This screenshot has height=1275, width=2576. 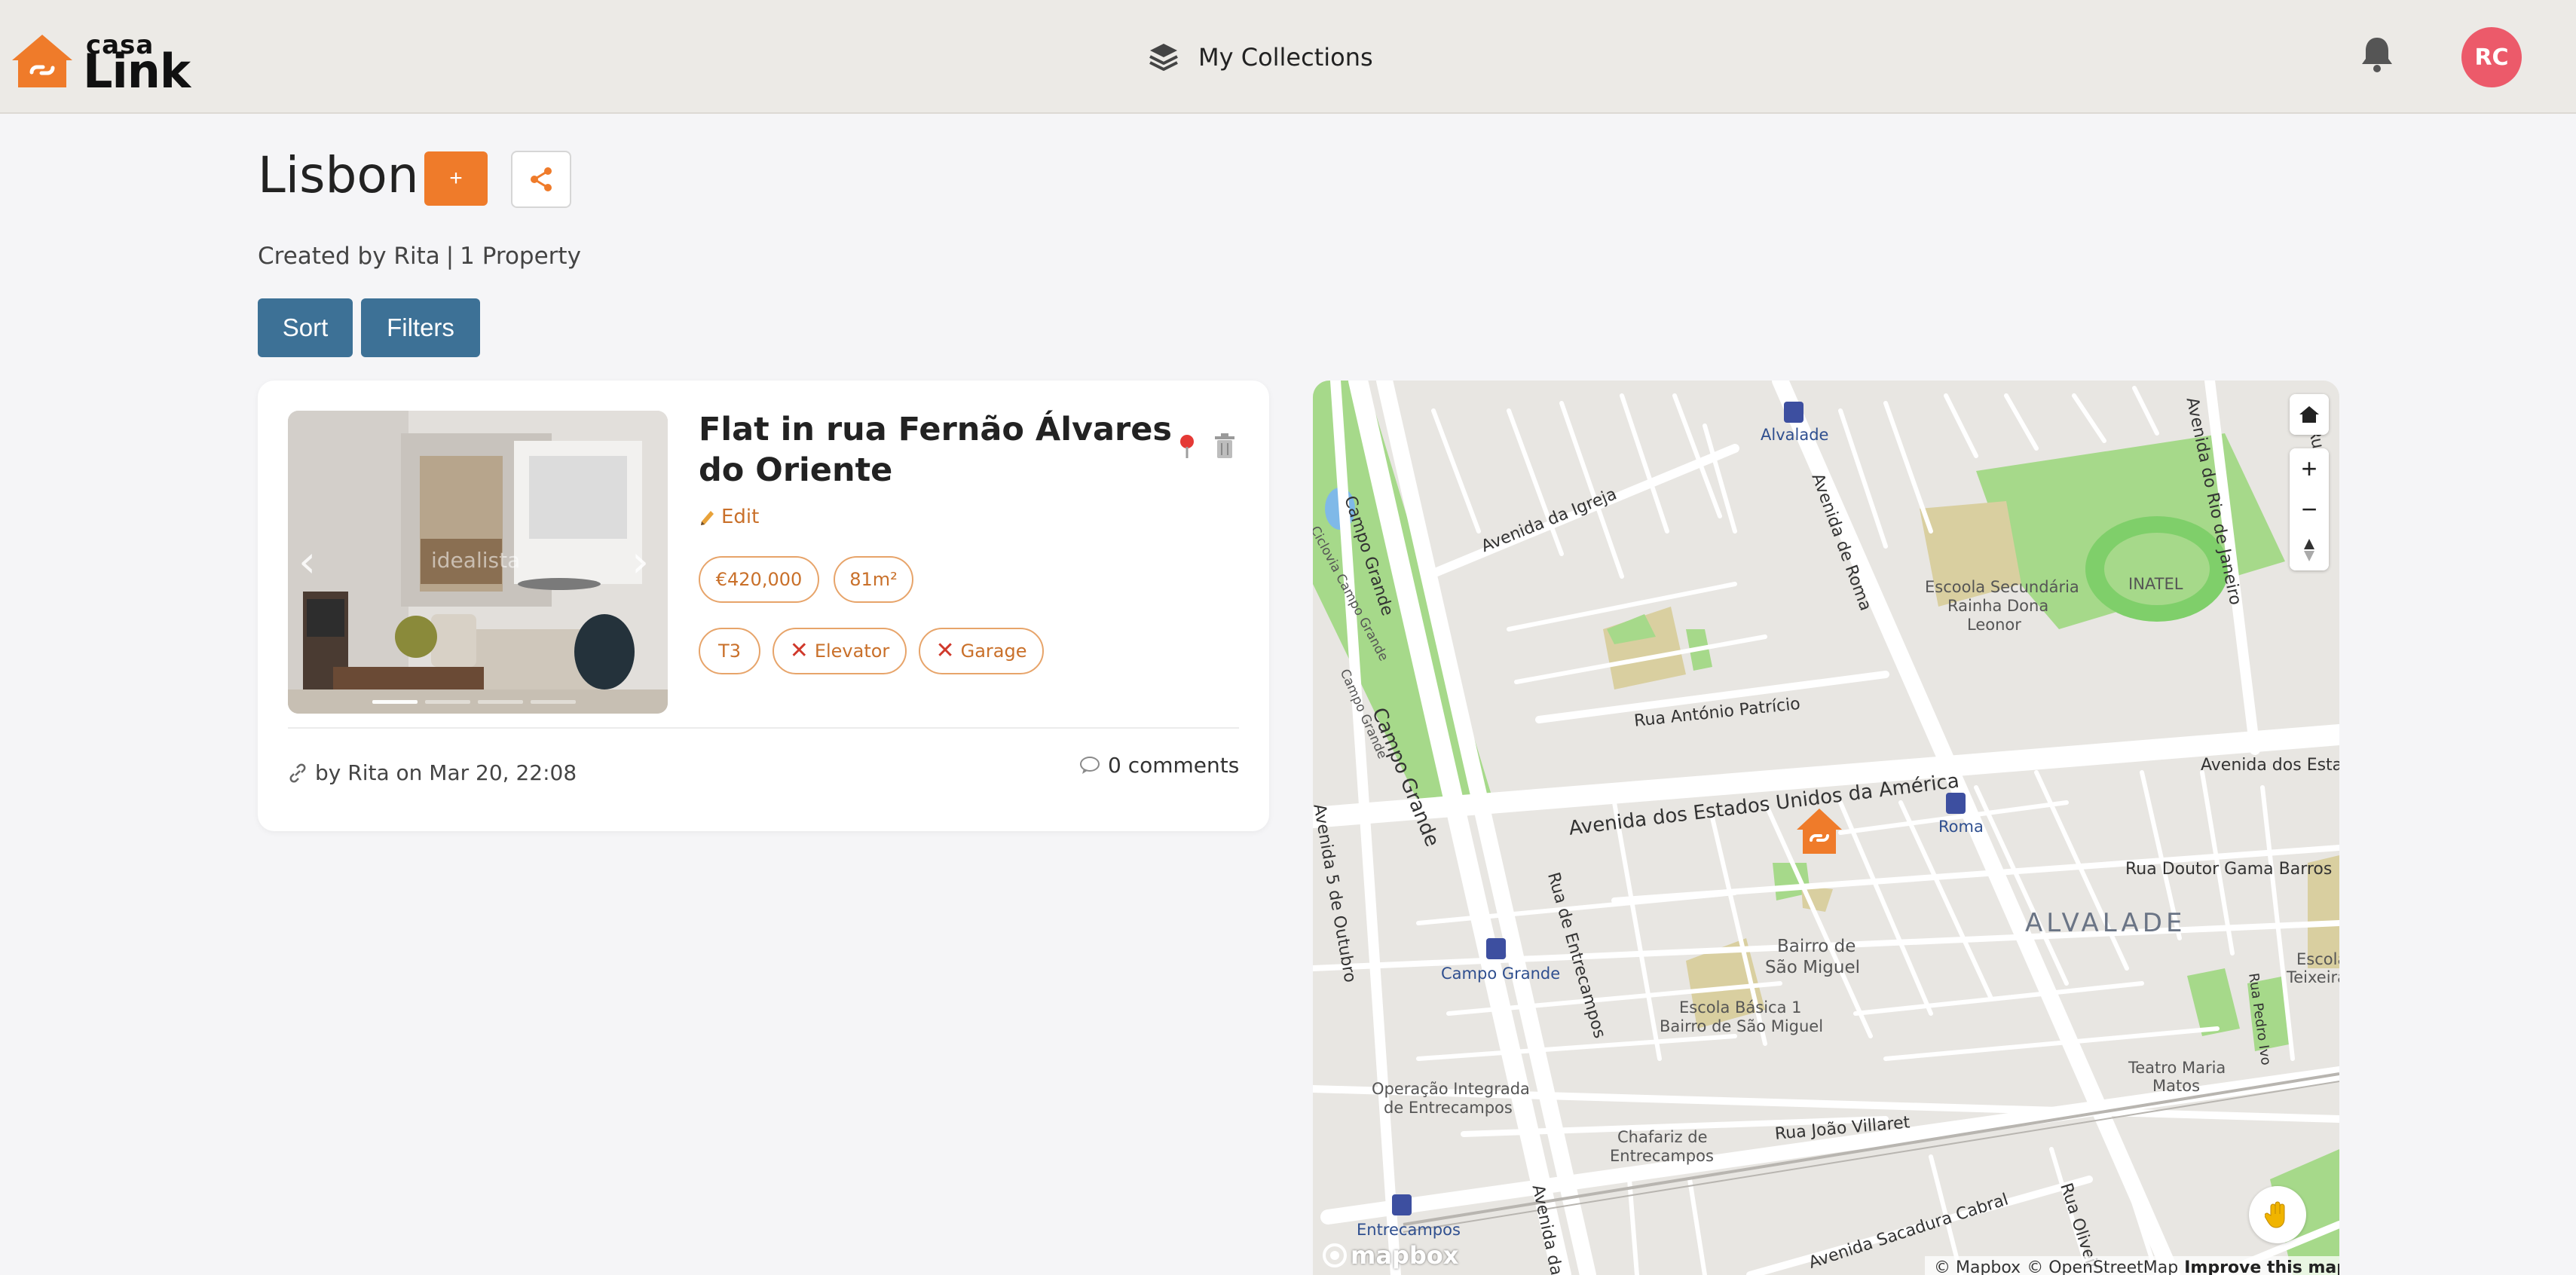 What do you see at coordinates (2105, 923) in the screenshot?
I see `map-label: ALVALADE` at bounding box center [2105, 923].